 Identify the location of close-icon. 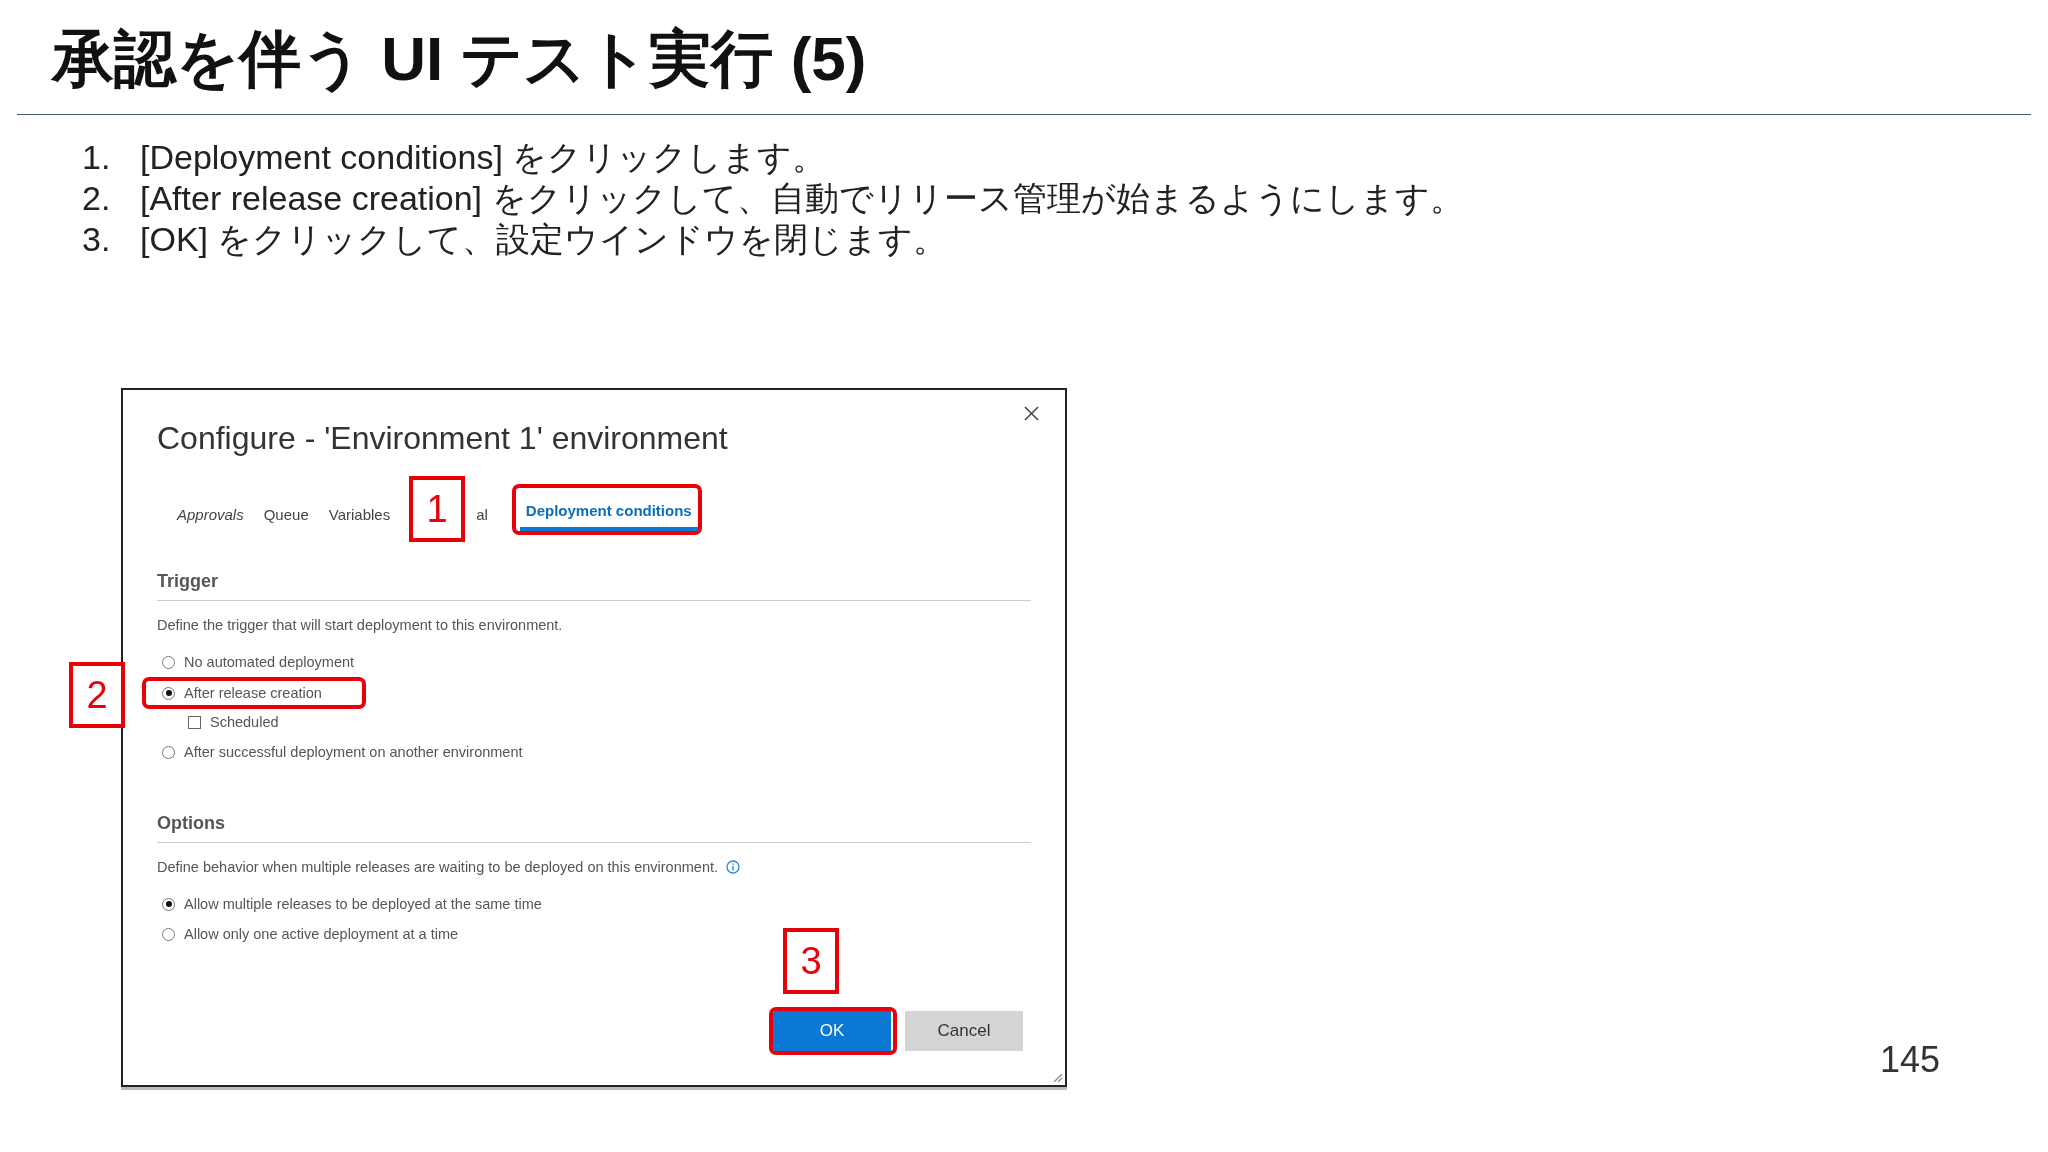
(1031, 413).